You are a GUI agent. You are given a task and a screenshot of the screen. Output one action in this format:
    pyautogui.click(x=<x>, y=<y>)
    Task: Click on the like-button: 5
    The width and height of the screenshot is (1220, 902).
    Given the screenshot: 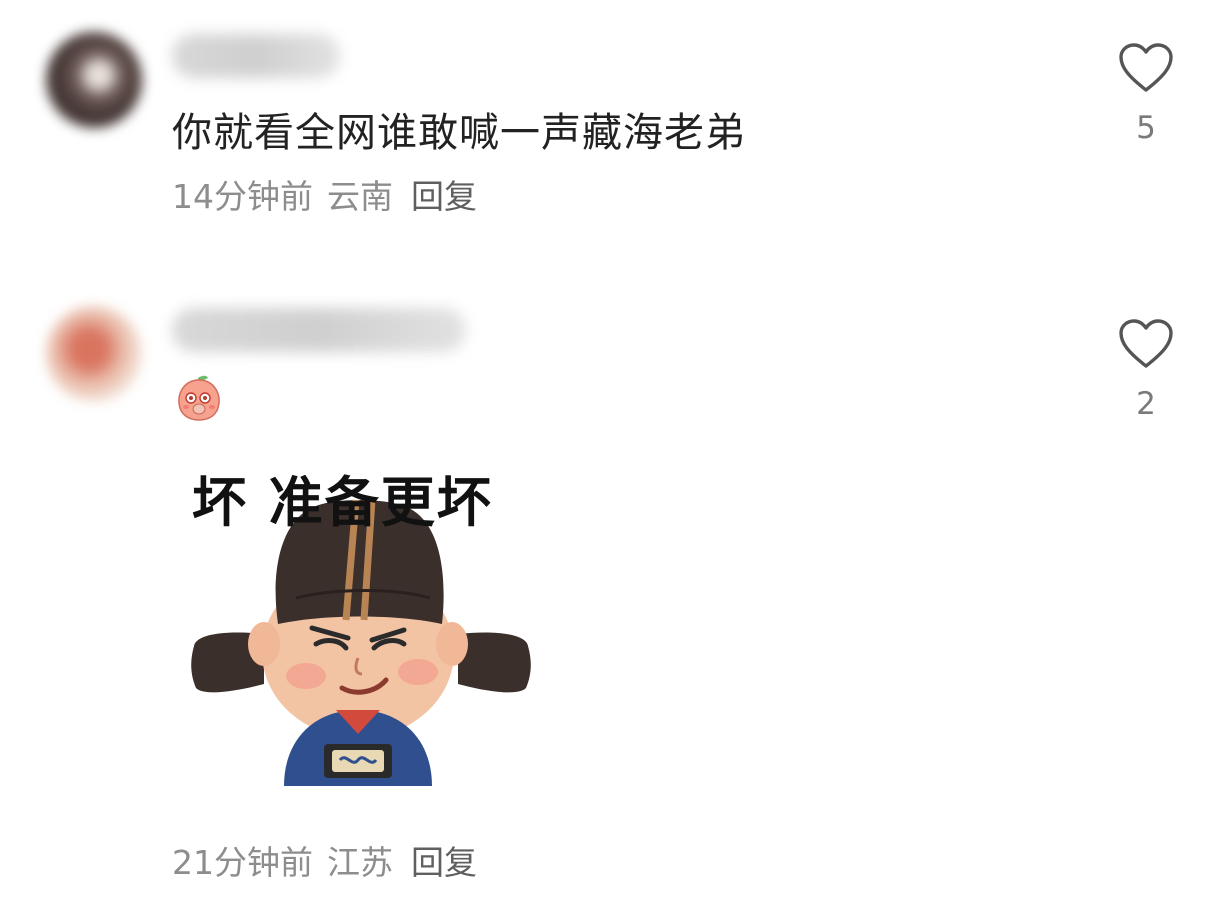 What is the action you would take?
    pyautogui.click(x=1146, y=94)
    